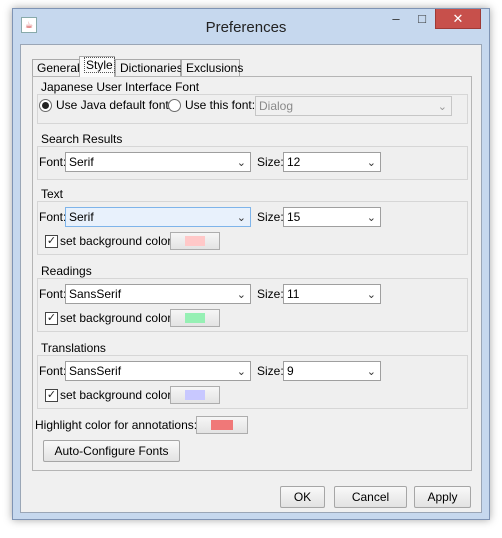 This screenshot has height=538, width=502. I want to click on search-results-group: Search Results Font: Serif ⌄ Size: 12 ⌄, so click(252, 156).